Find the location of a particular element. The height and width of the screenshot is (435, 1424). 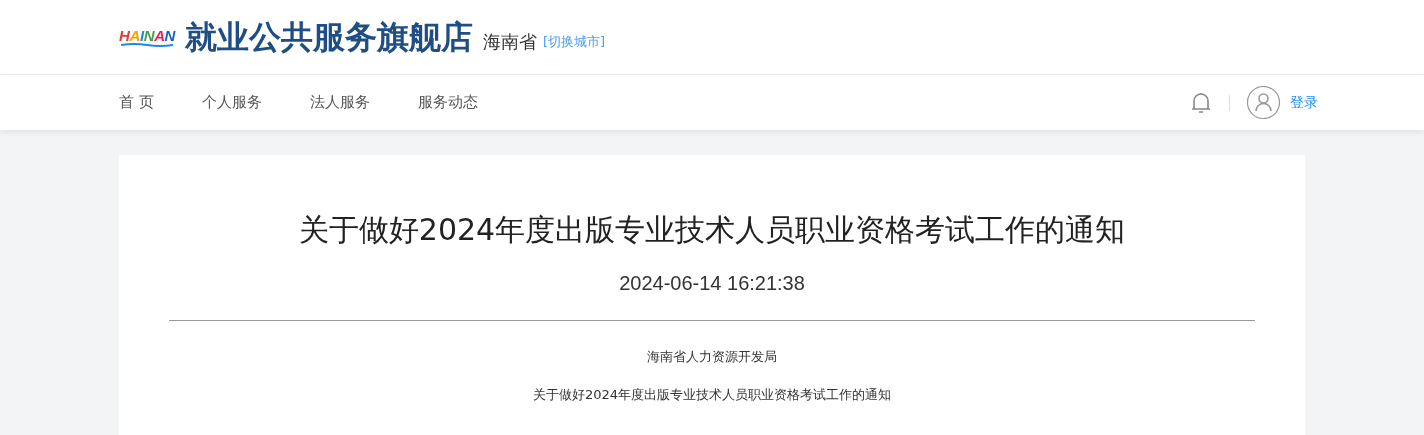

login-link: 登录 is located at coordinates (1304, 102).